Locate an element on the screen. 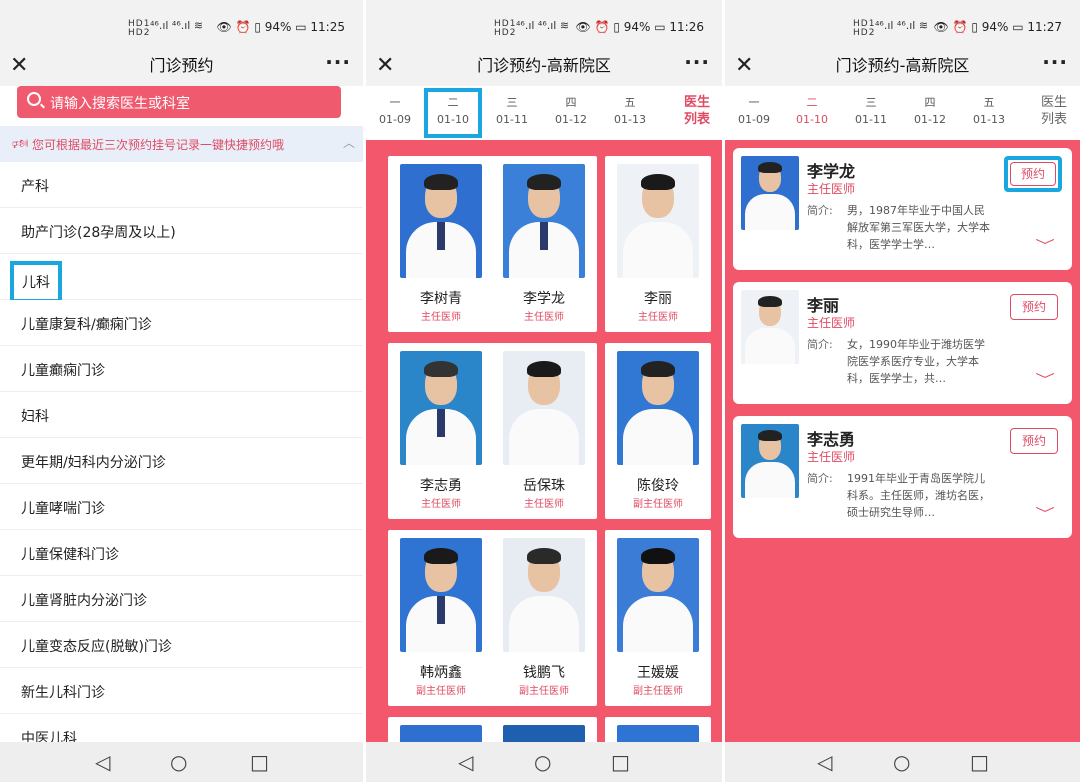  weekday-label: 五 is located at coordinates (989, 102).